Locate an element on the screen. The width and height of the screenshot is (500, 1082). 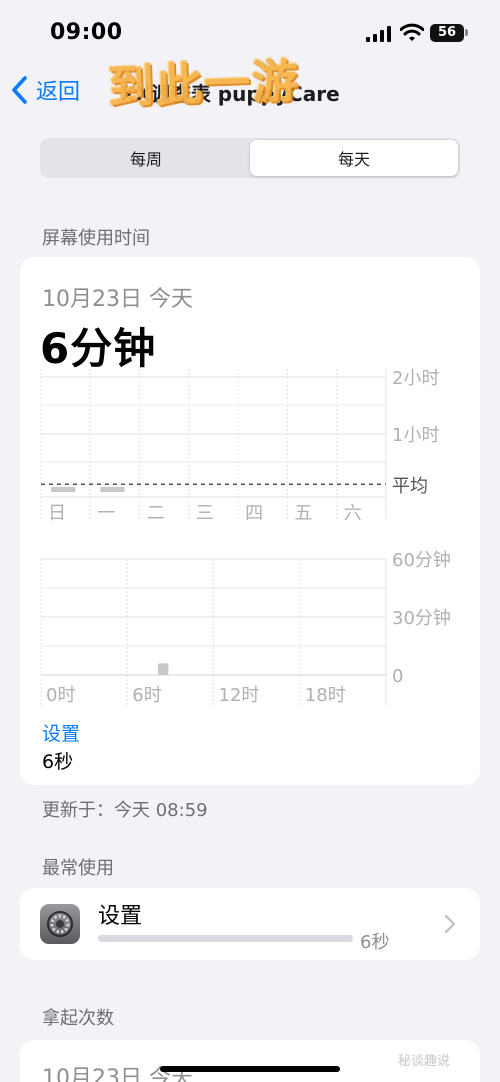
segment-weekly: 每周 is located at coordinates (146, 158).